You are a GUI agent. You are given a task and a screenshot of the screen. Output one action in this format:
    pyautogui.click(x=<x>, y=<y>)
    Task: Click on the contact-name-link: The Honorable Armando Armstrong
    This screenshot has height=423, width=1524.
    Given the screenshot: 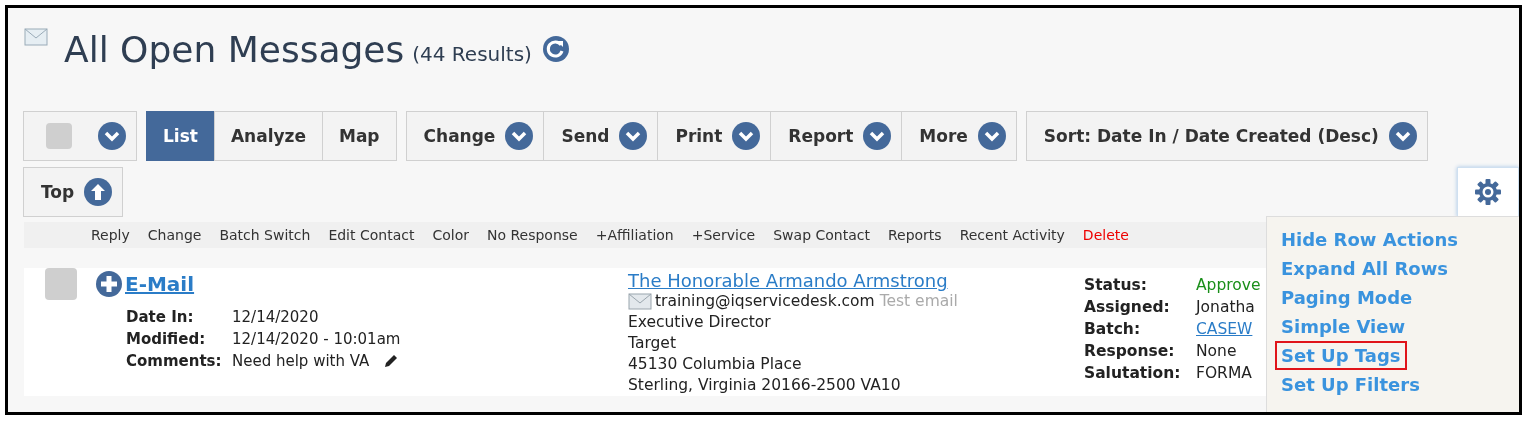 What is the action you would take?
    pyautogui.click(x=856, y=280)
    